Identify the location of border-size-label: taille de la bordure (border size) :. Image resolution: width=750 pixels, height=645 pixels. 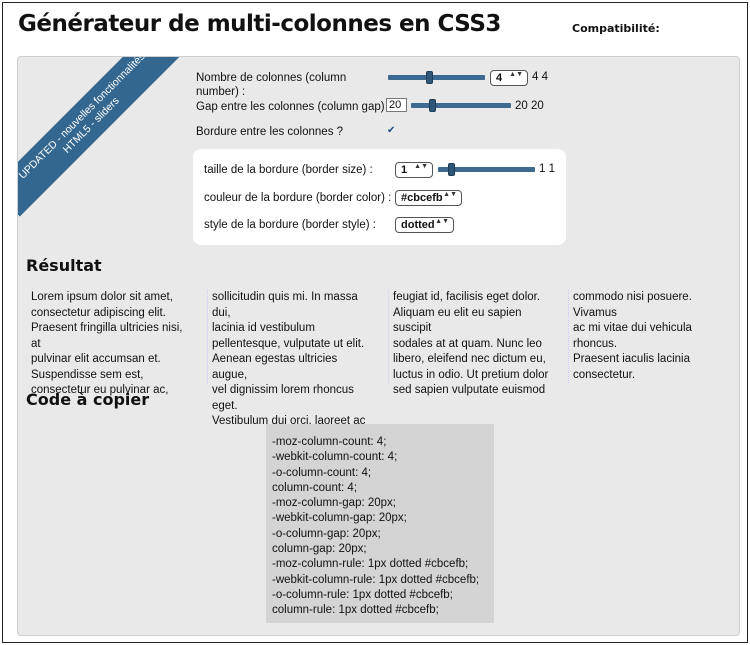
(288, 170).